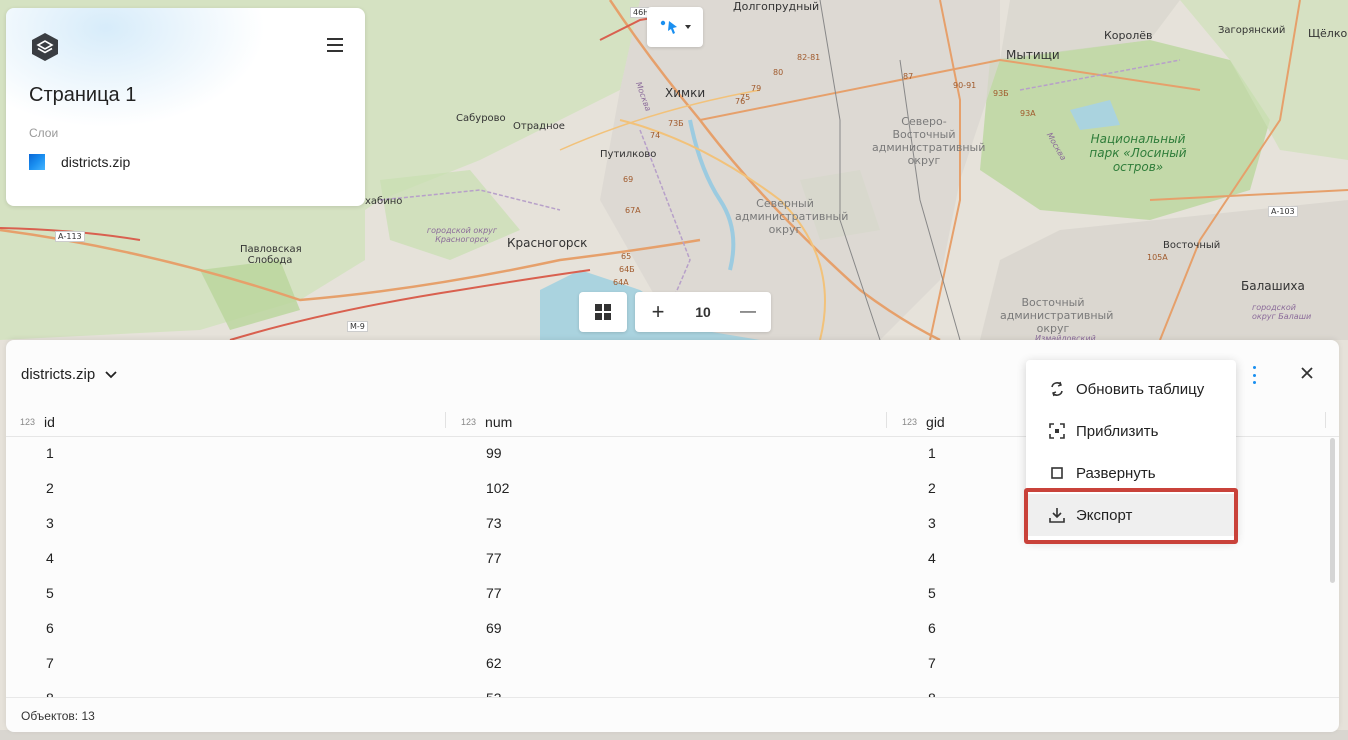 The image size is (1348, 740). Describe the element at coordinates (481, 118) in the screenshot. I see `map-label: Сабурово` at that location.